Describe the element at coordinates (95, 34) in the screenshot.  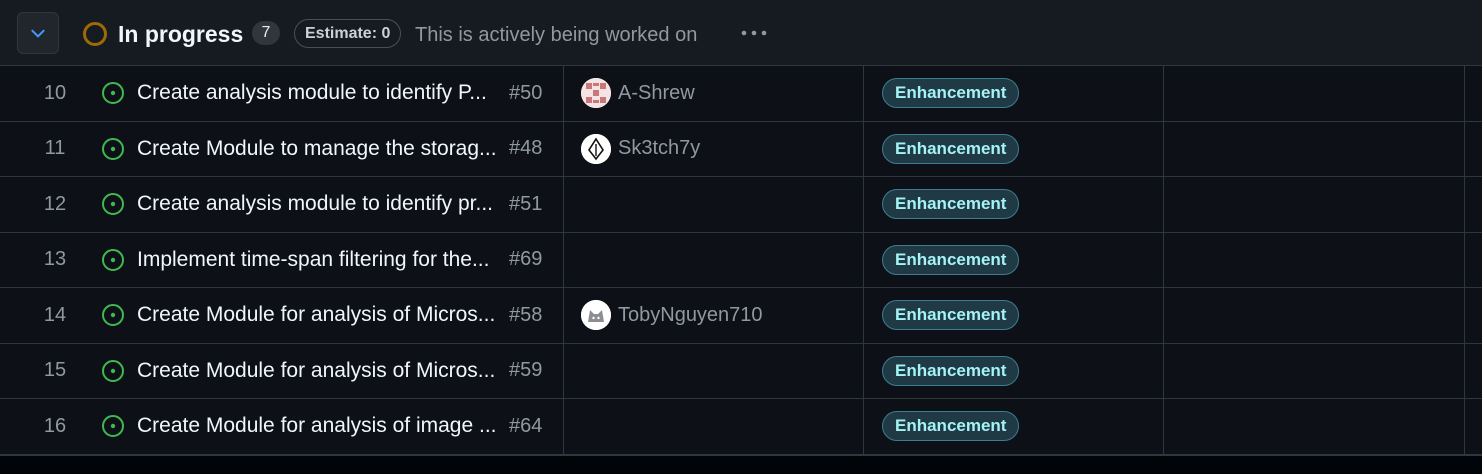
I see `in-progress-status-icon` at that location.